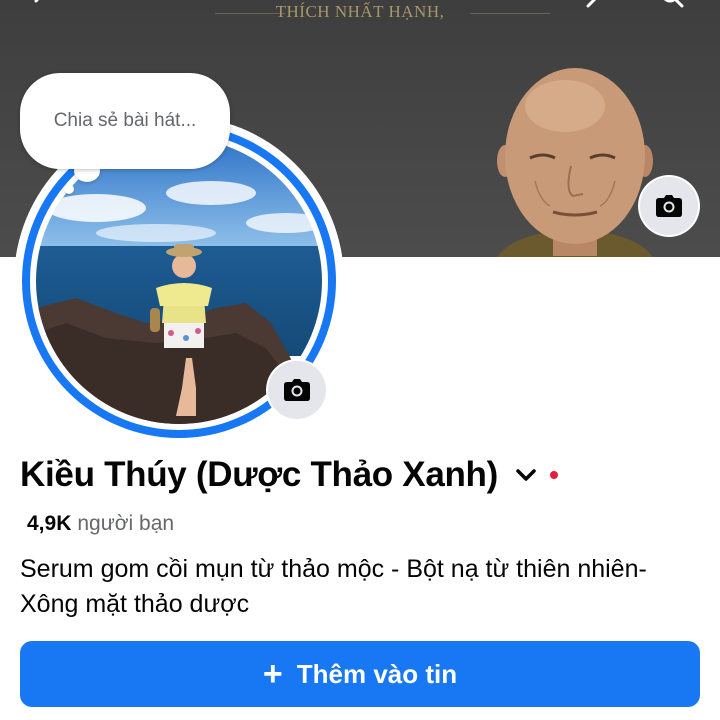  What do you see at coordinates (259, 474) in the screenshot?
I see `profile-name: Kiều Thúy (Dược Thảo Xanh)` at bounding box center [259, 474].